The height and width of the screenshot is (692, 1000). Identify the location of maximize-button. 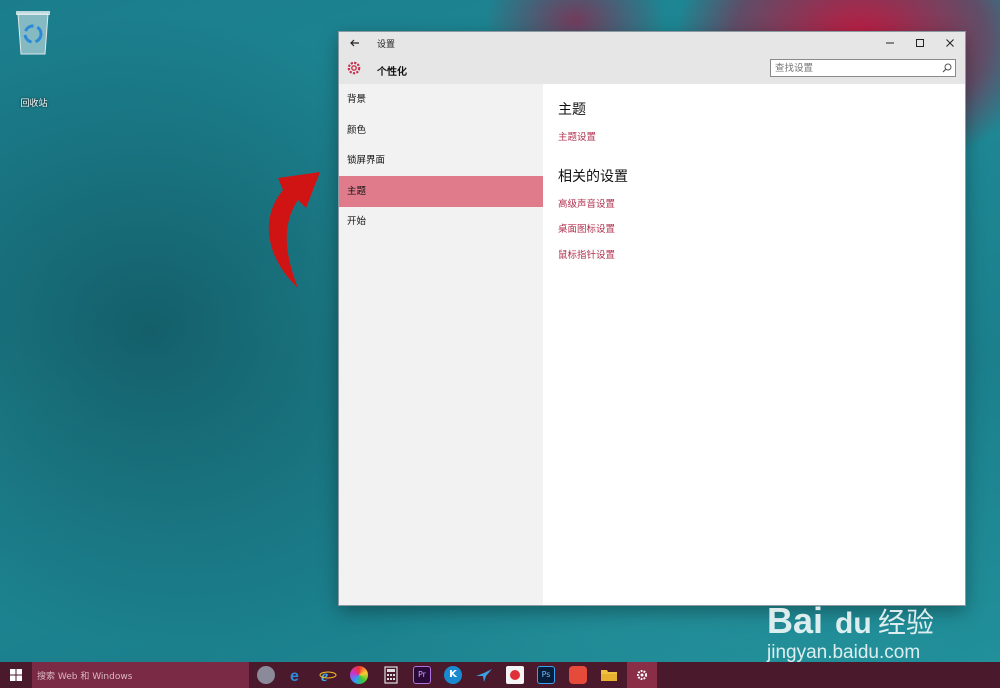
(920, 43).